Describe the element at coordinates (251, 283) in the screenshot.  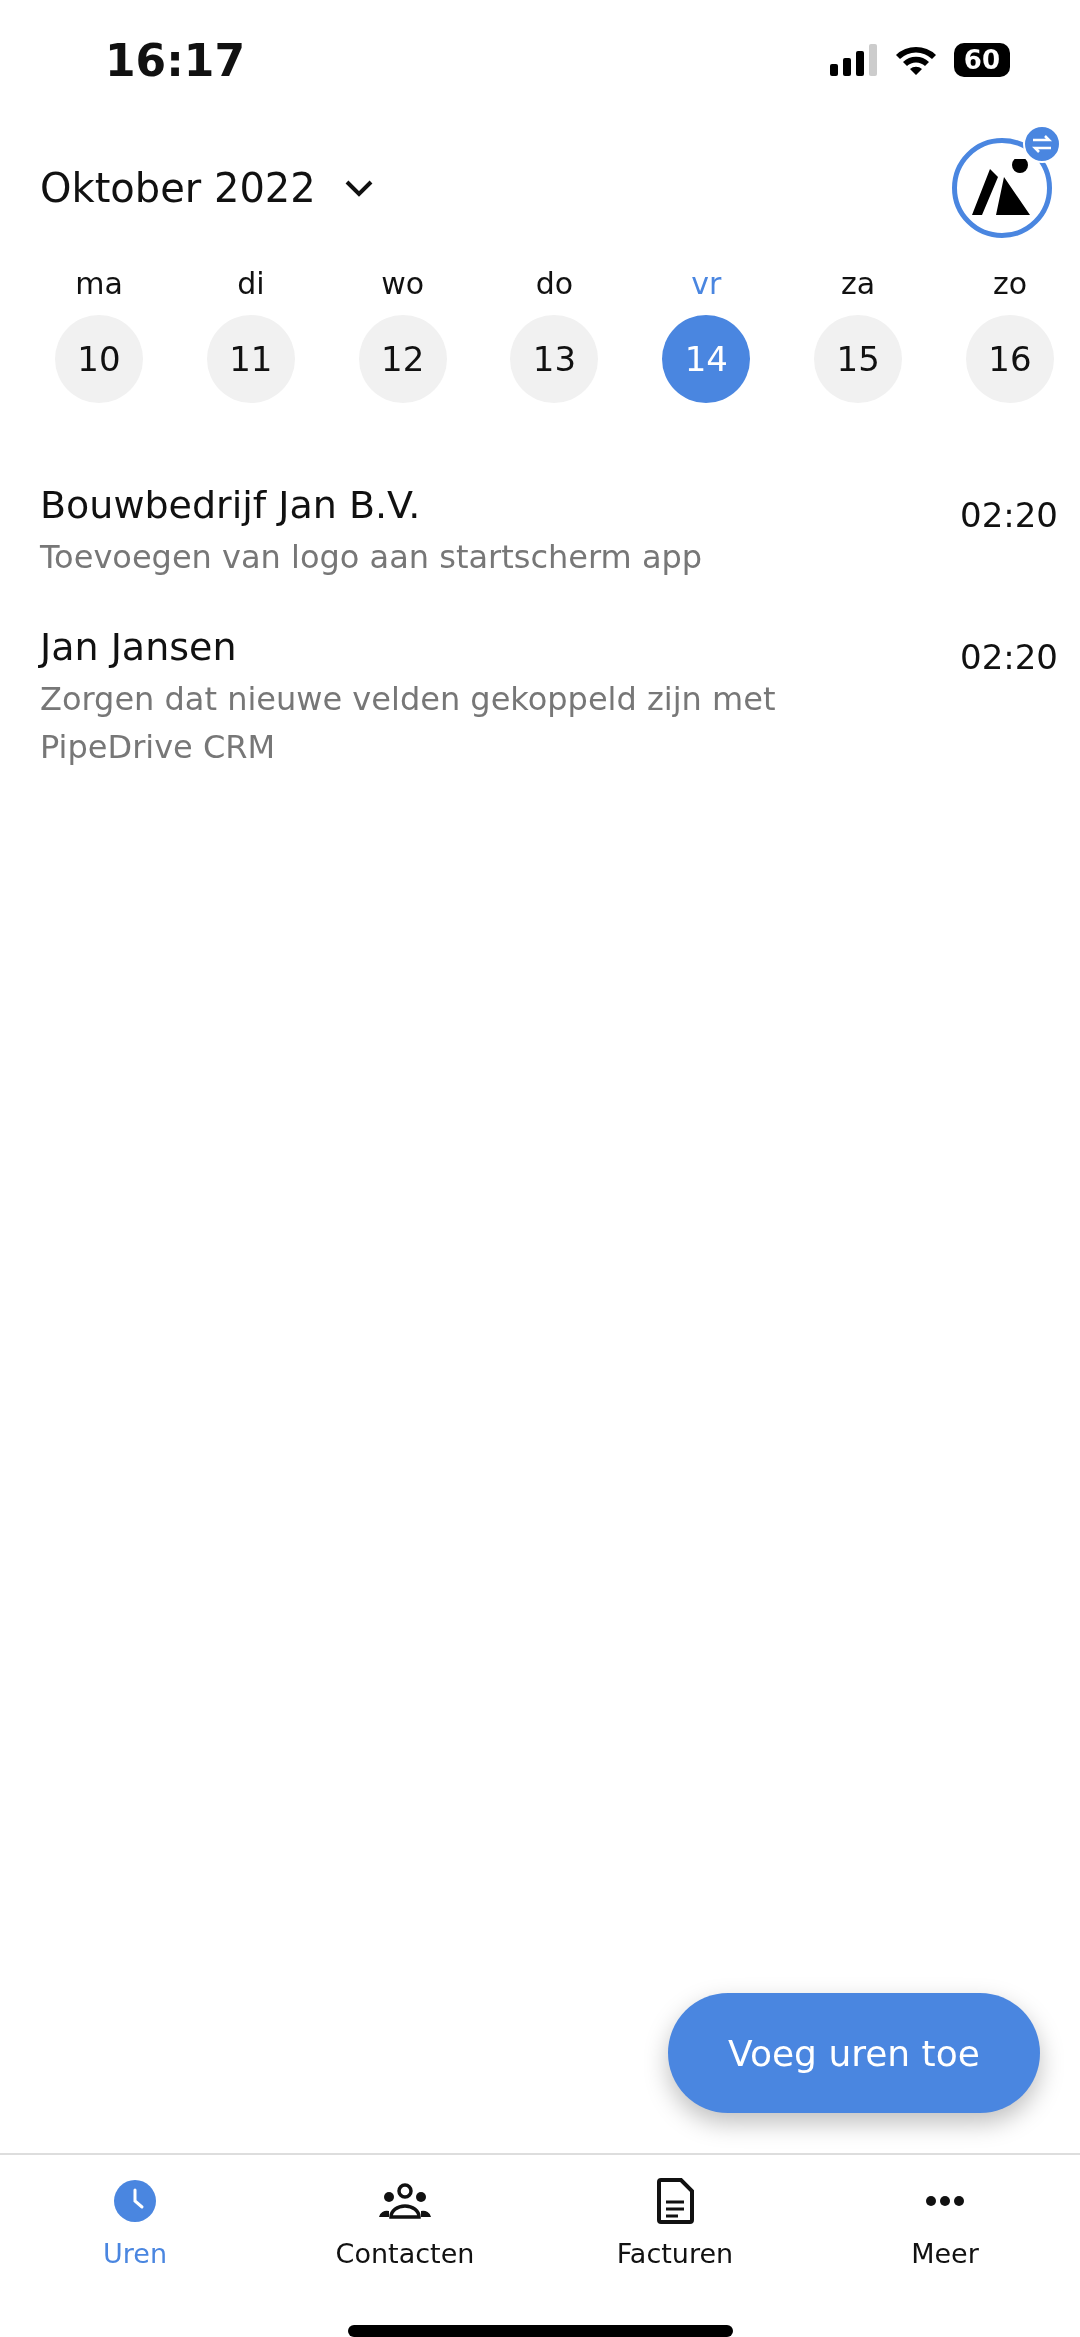
I see `weekday-label: di` at that location.